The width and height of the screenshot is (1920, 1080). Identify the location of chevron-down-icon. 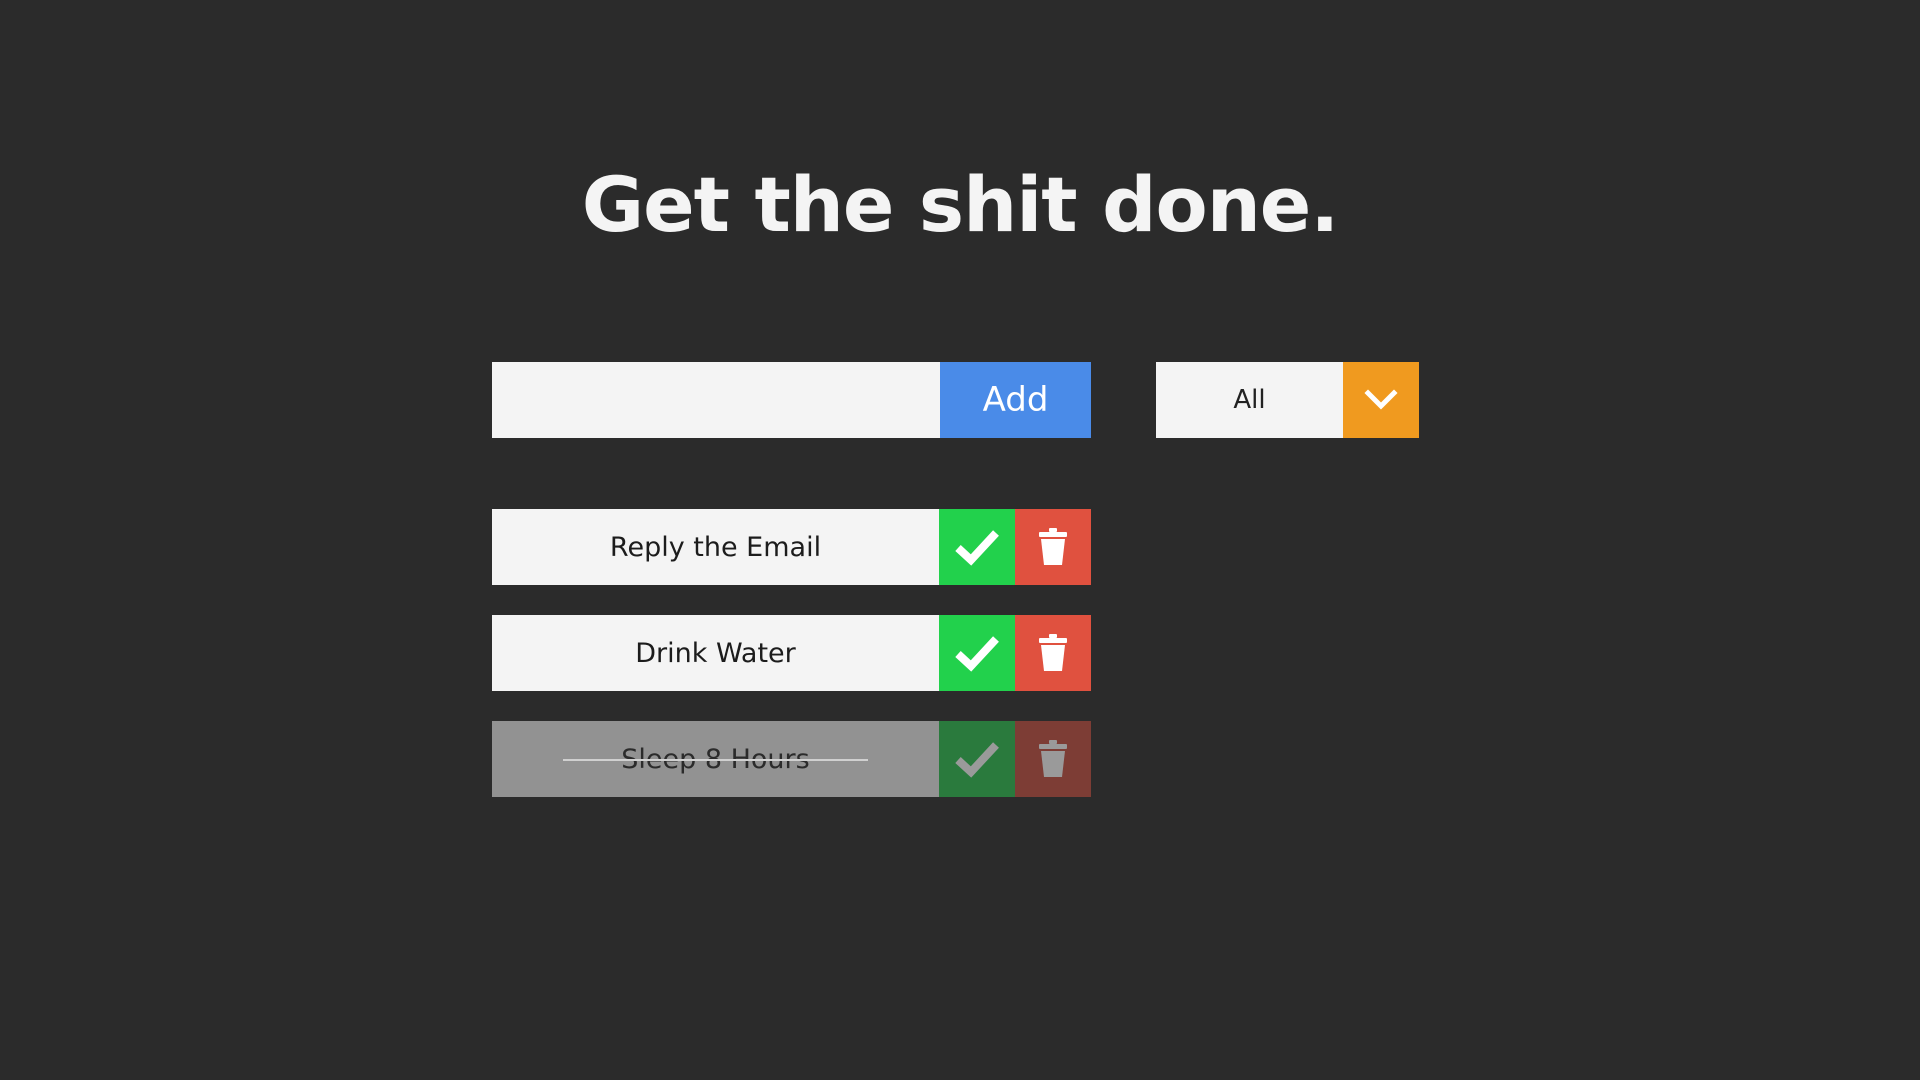
(1381, 399).